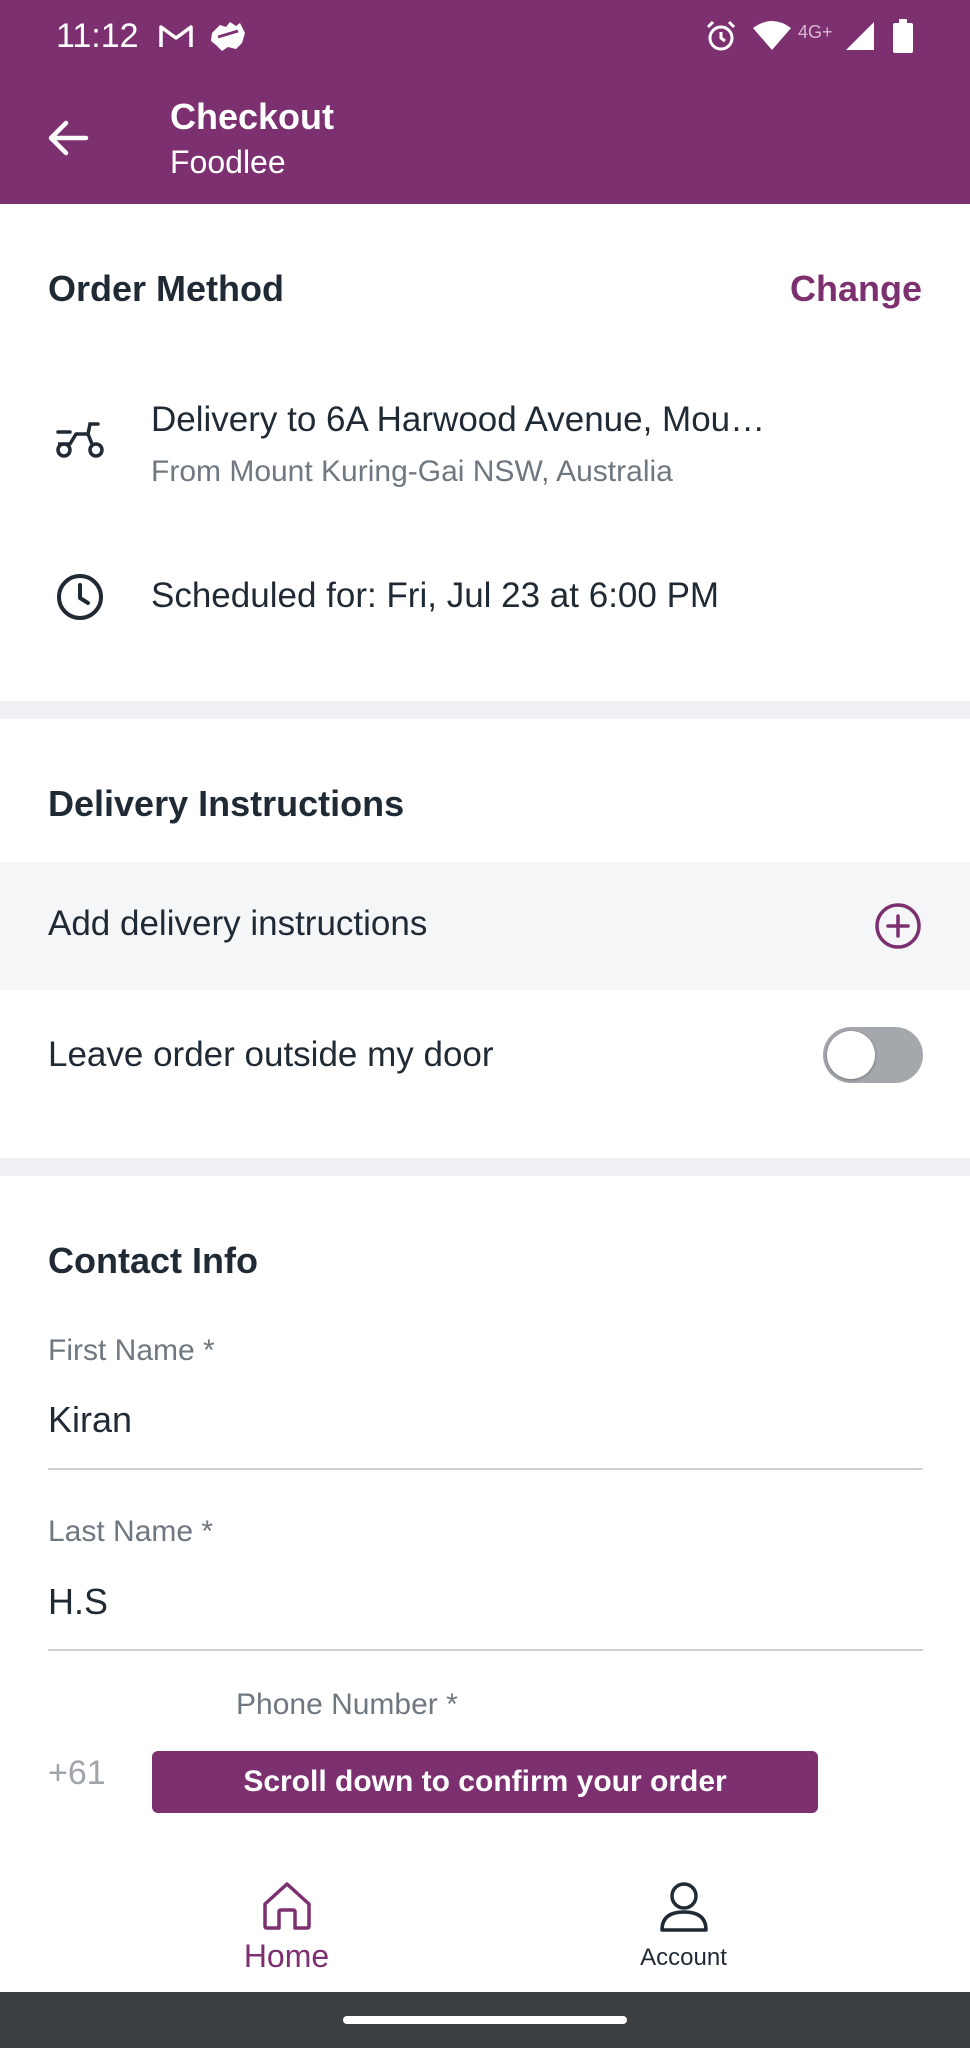 The image size is (970, 2048). I want to click on order-method-title: Order Method, so click(166, 288).